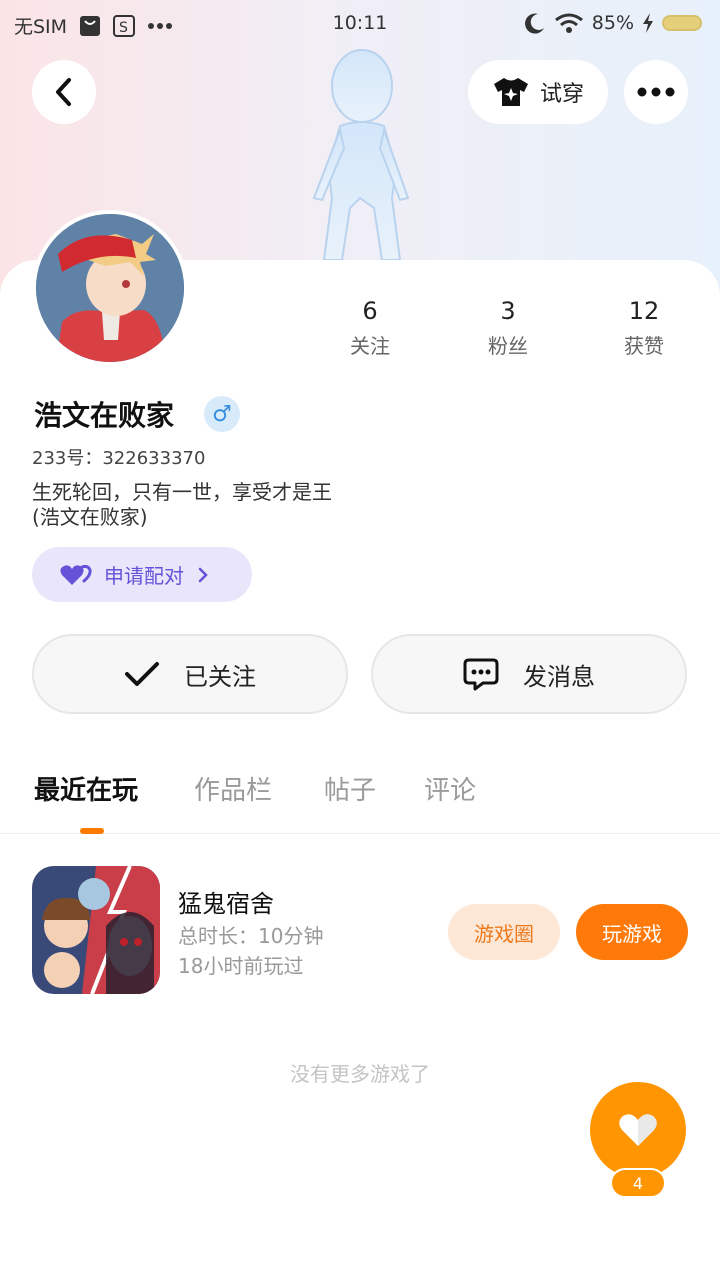 The width and height of the screenshot is (720, 1280). I want to click on apply-match-label: 申请配对, so click(144, 576).